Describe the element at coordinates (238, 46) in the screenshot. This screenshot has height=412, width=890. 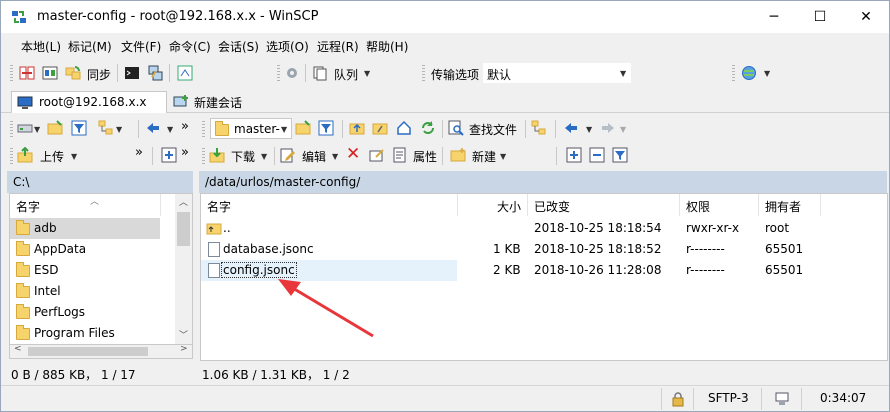
I see `menu-session: 会话(S)` at that location.